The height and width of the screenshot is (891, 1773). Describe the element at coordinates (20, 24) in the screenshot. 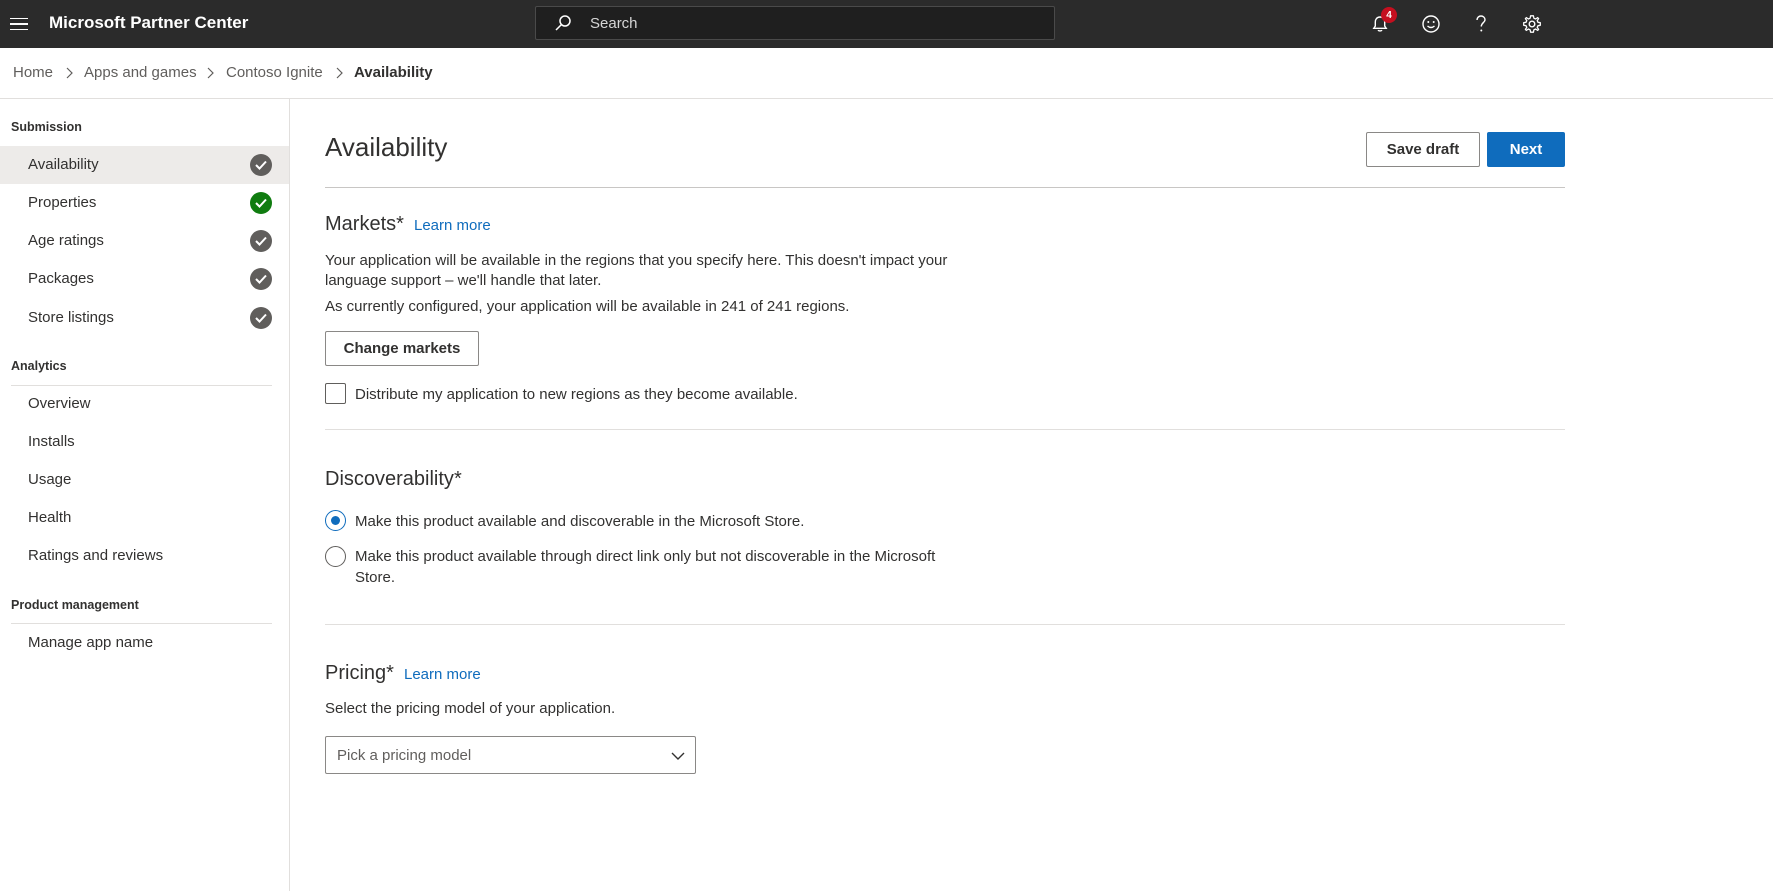

I see `hamburger-menu-icon` at that location.